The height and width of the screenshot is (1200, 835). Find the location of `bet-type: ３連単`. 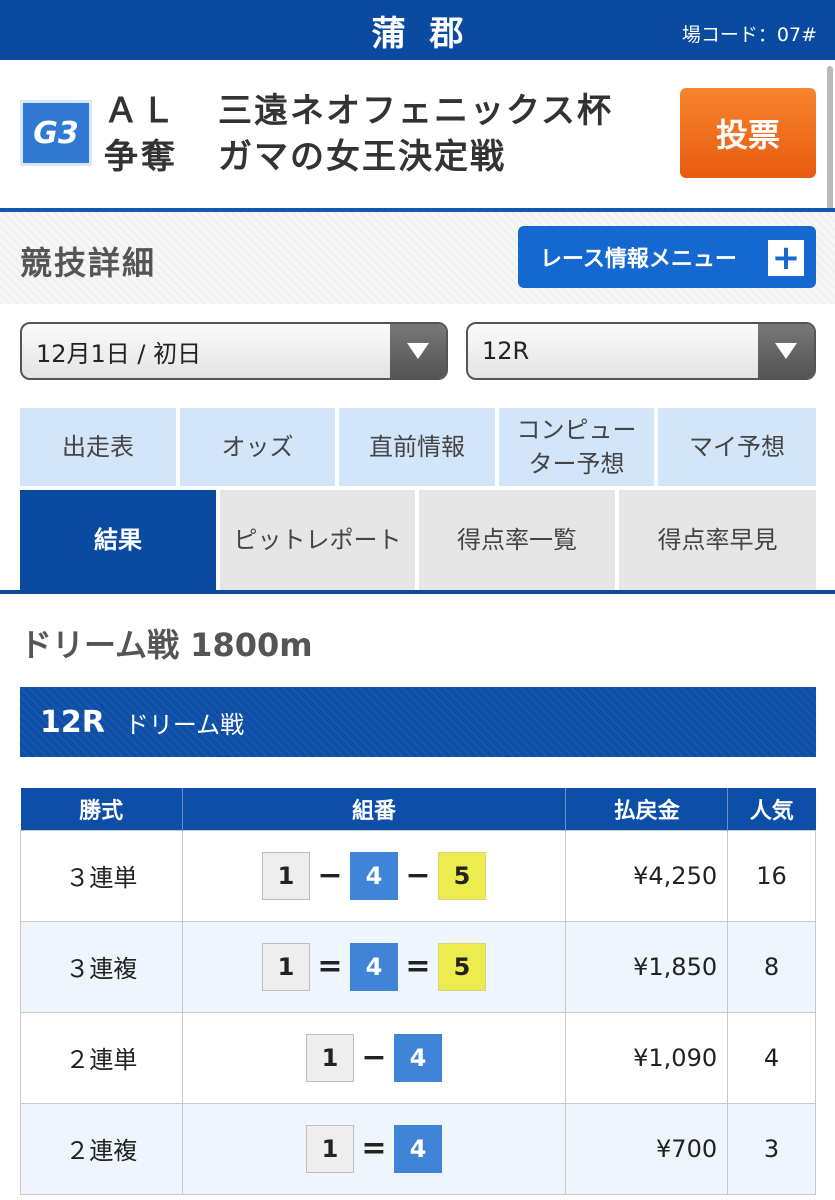

bet-type: ３連単 is located at coordinates (101, 875).